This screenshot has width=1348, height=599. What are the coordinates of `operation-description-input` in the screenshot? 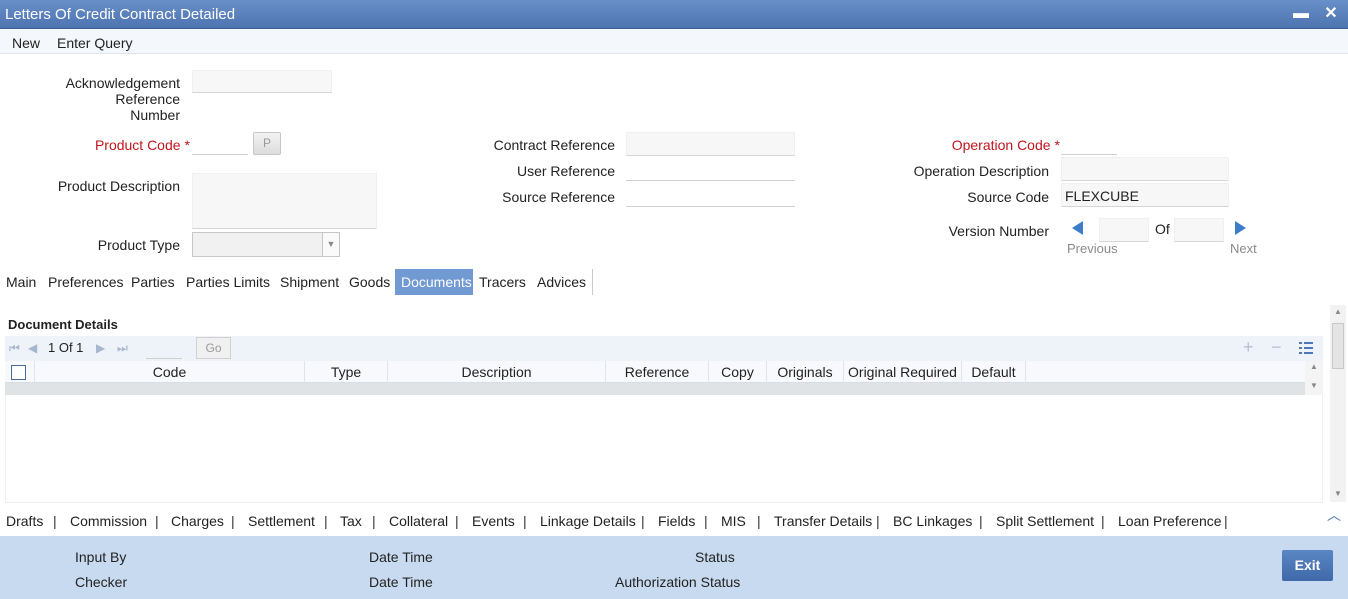 It's located at (1145, 169).